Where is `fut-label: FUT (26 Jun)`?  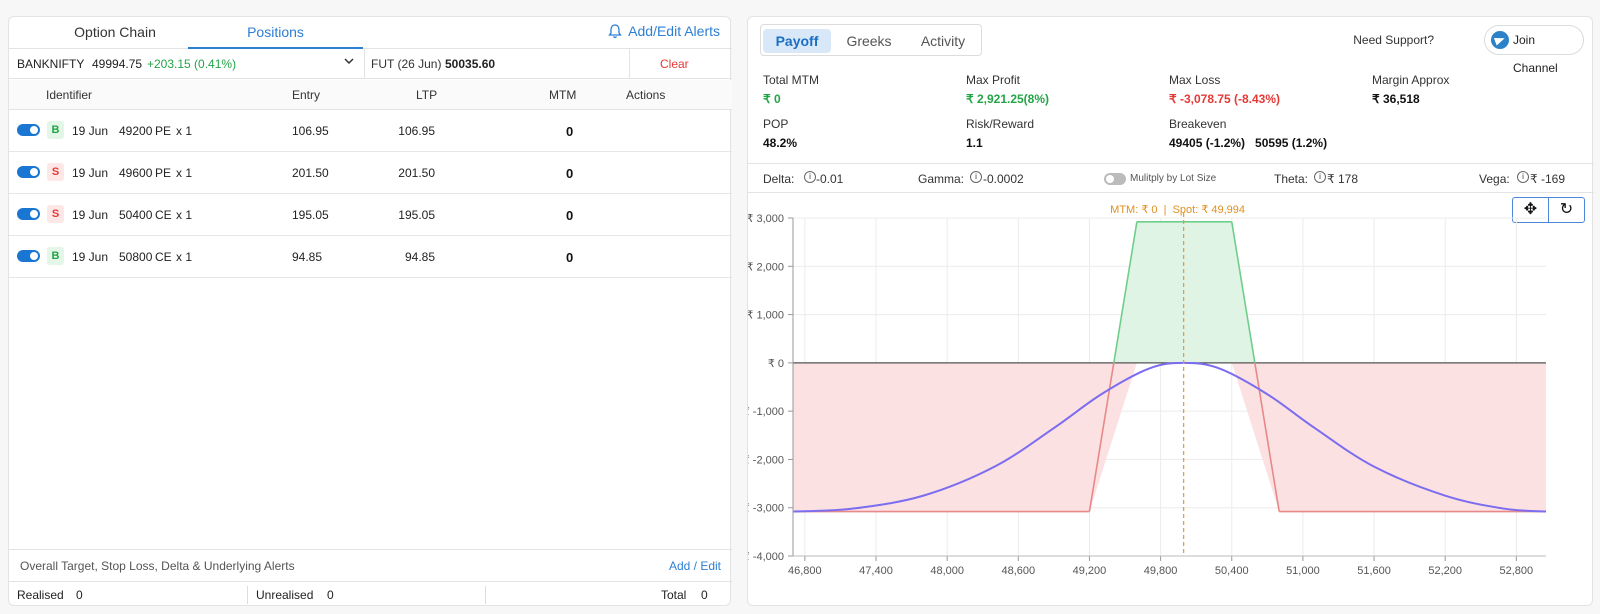 fut-label: FUT (26 Jun) is located at coordinates (406, 64).